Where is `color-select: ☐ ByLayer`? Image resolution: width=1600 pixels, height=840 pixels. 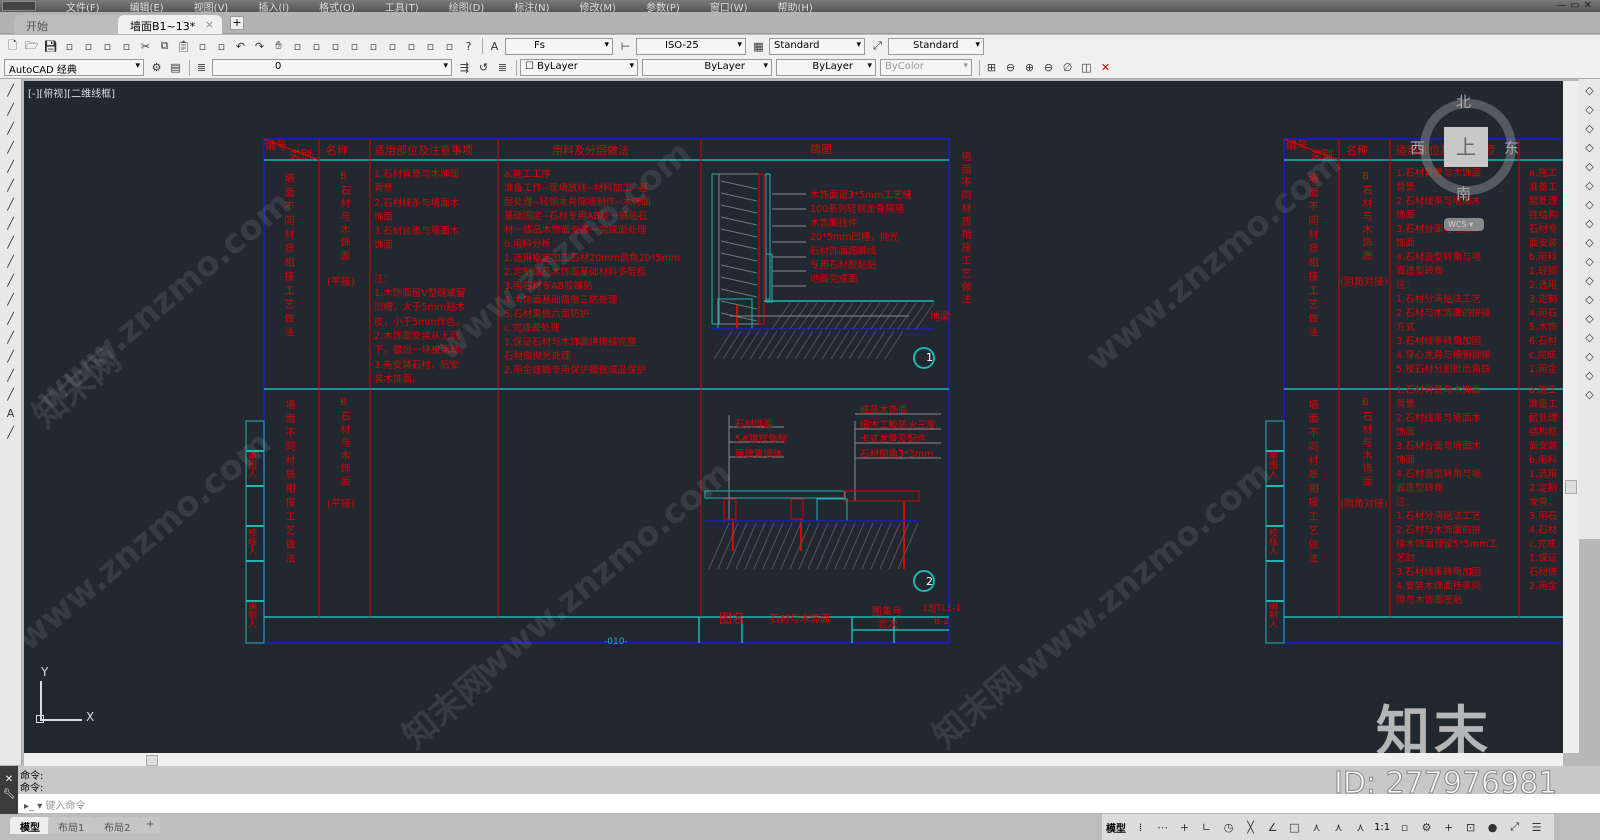
color-select: ☐ ByLayer is located at coordinates (579, 67).